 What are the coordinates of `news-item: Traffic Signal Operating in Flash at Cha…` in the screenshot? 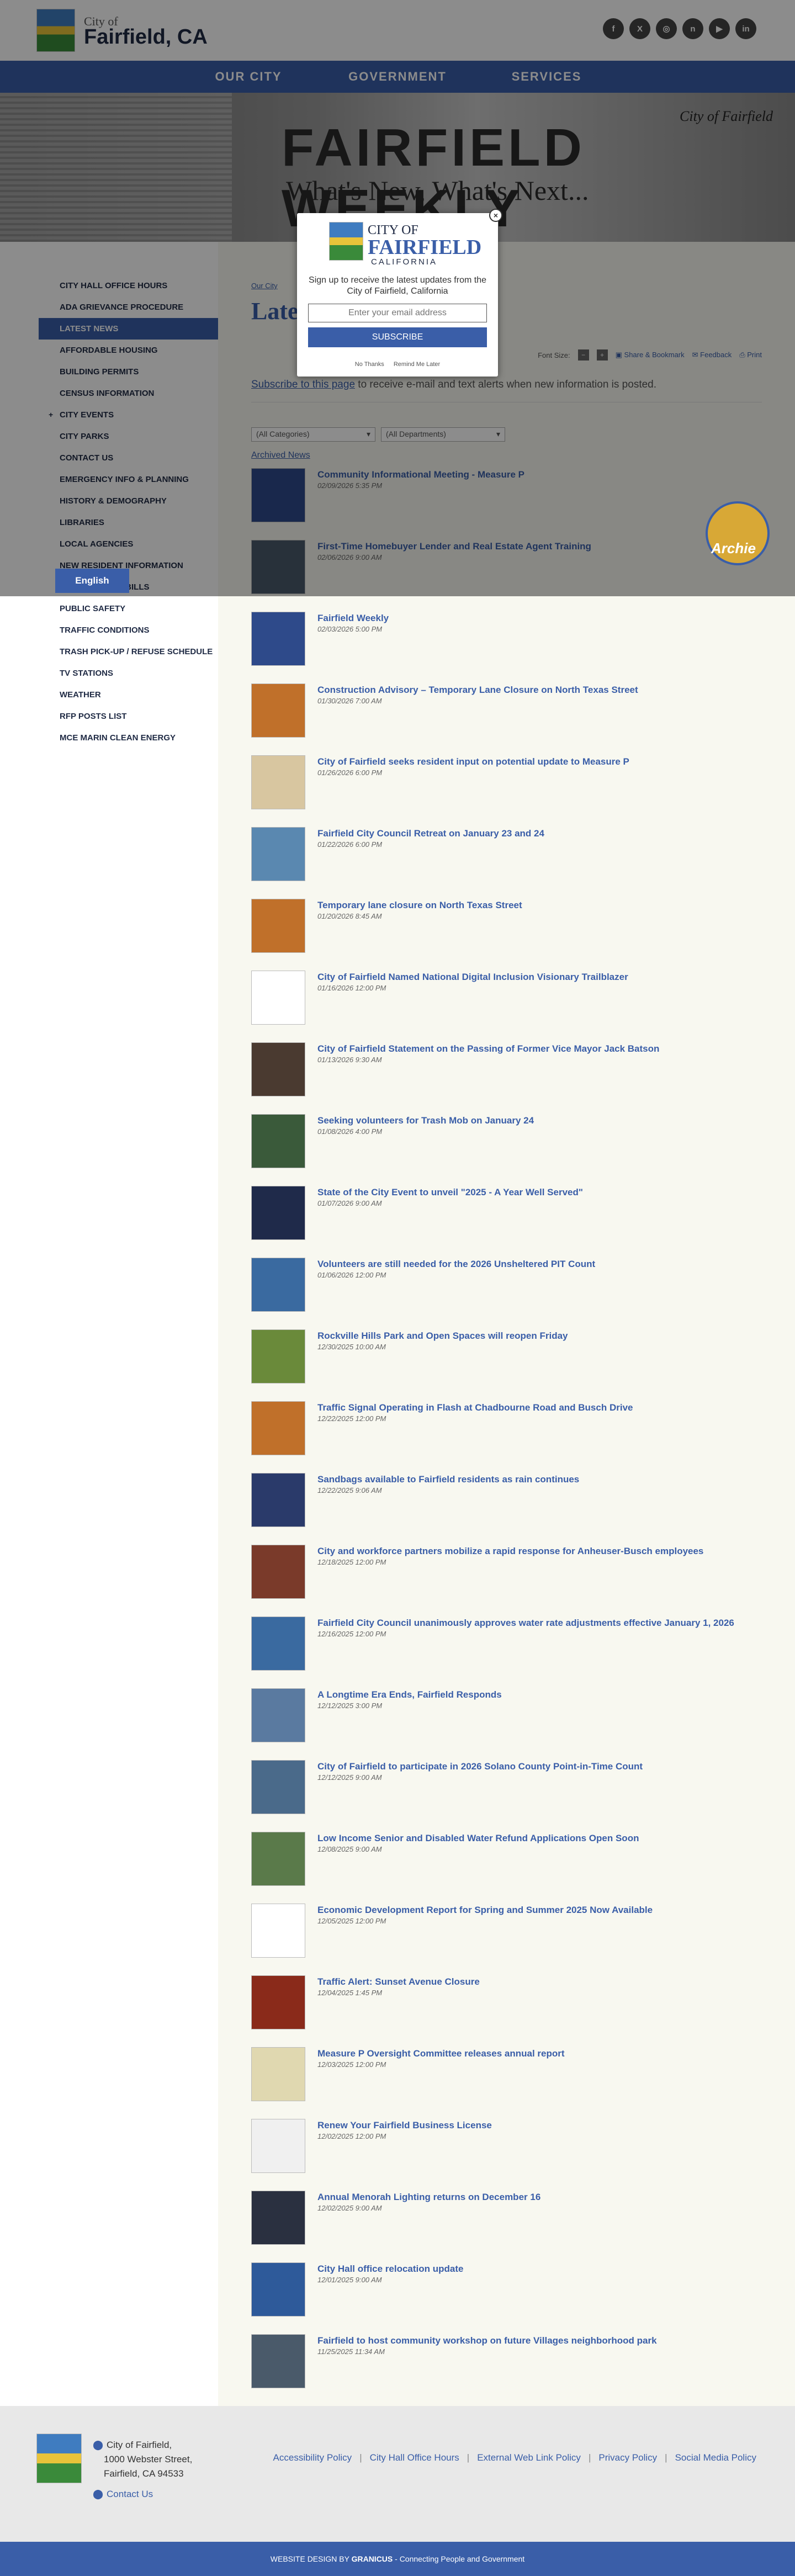 It's located at (507, 1437).